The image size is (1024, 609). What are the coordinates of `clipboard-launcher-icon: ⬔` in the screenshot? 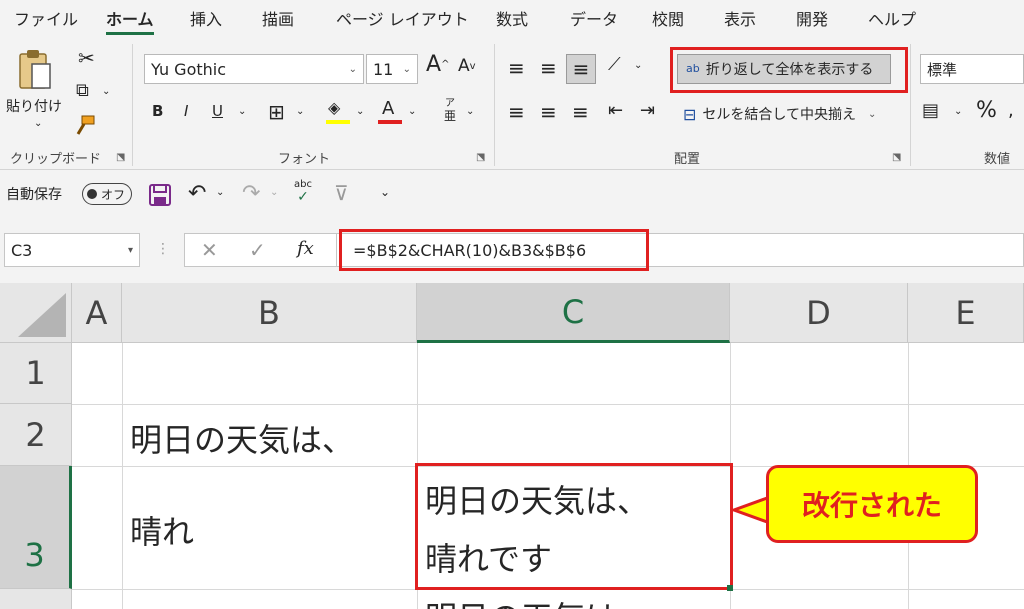 It's located at (120, 157).